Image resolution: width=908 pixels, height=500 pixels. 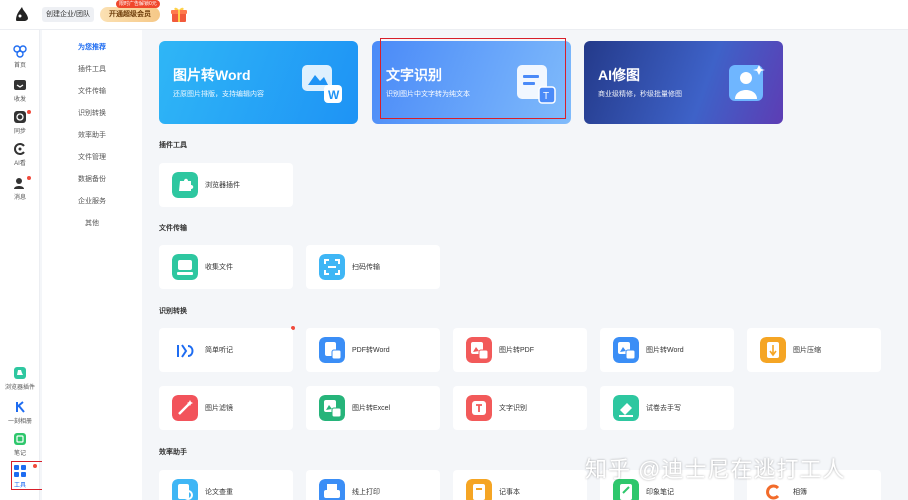 I want to click on image-to-word-small-icon, so click(x=626, y=350).